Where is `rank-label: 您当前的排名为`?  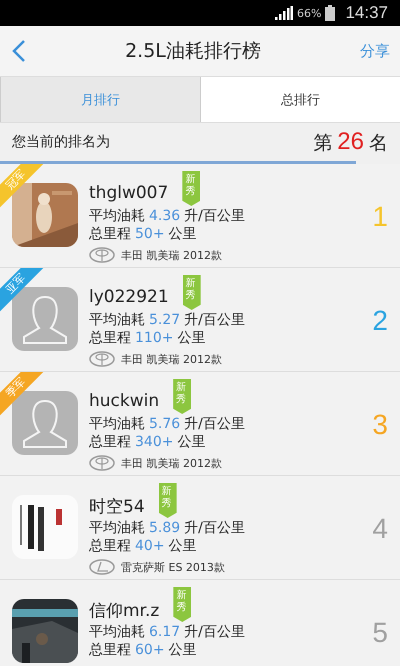
rank-label: 您当前的排名为 is located at coordinates (61, 142).